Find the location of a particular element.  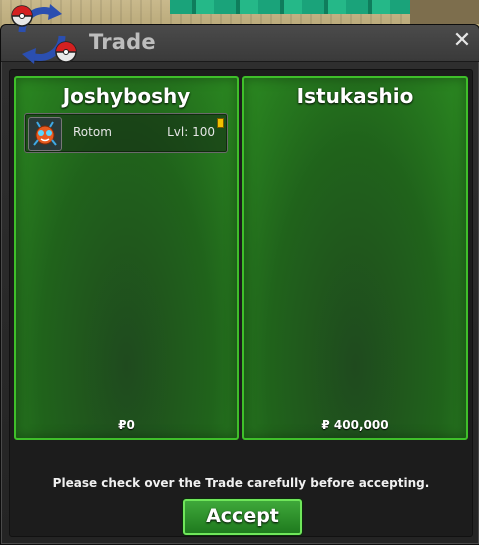

close-icon: ✕ is located at coordinates (462, 41).